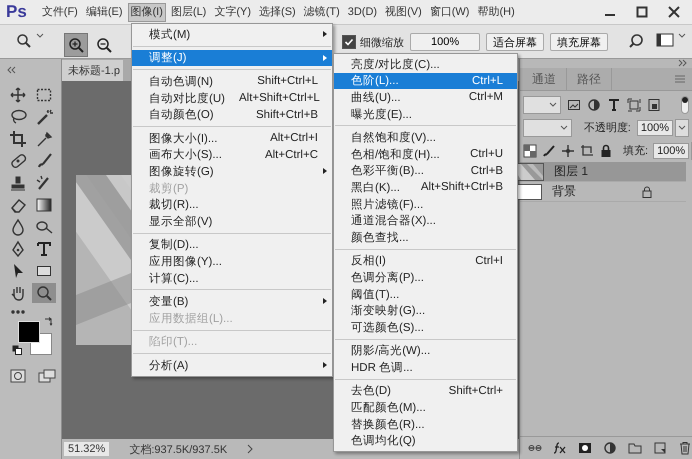  What do you see at coordinates (232, 301) in the screenshot?
I see `menu-item: 变量(B)` at bounding box center [232, 301].